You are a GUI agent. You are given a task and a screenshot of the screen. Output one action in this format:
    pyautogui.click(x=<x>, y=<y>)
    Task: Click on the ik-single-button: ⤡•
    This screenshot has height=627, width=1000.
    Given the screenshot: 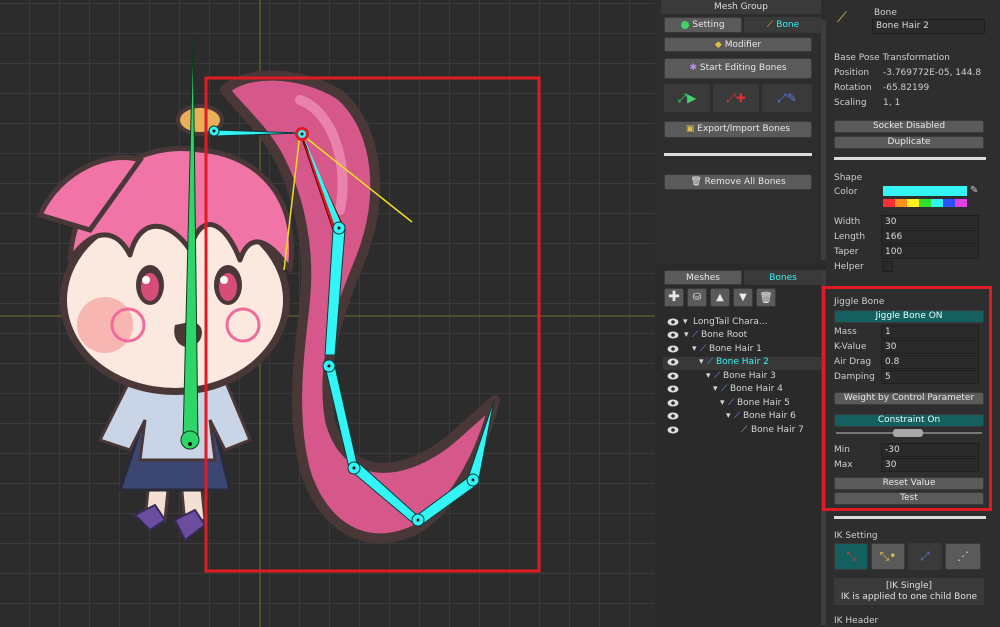 What is the action you would take?
    pyautogui.click(x=888, y=556)
    